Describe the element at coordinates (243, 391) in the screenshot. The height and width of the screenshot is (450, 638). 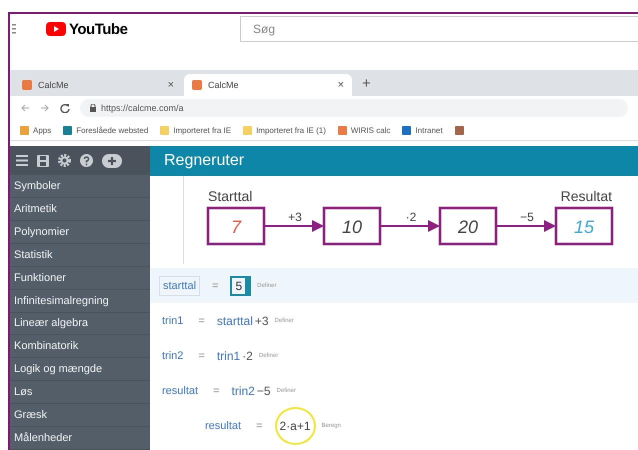
I see `variable: trin2` at that location.